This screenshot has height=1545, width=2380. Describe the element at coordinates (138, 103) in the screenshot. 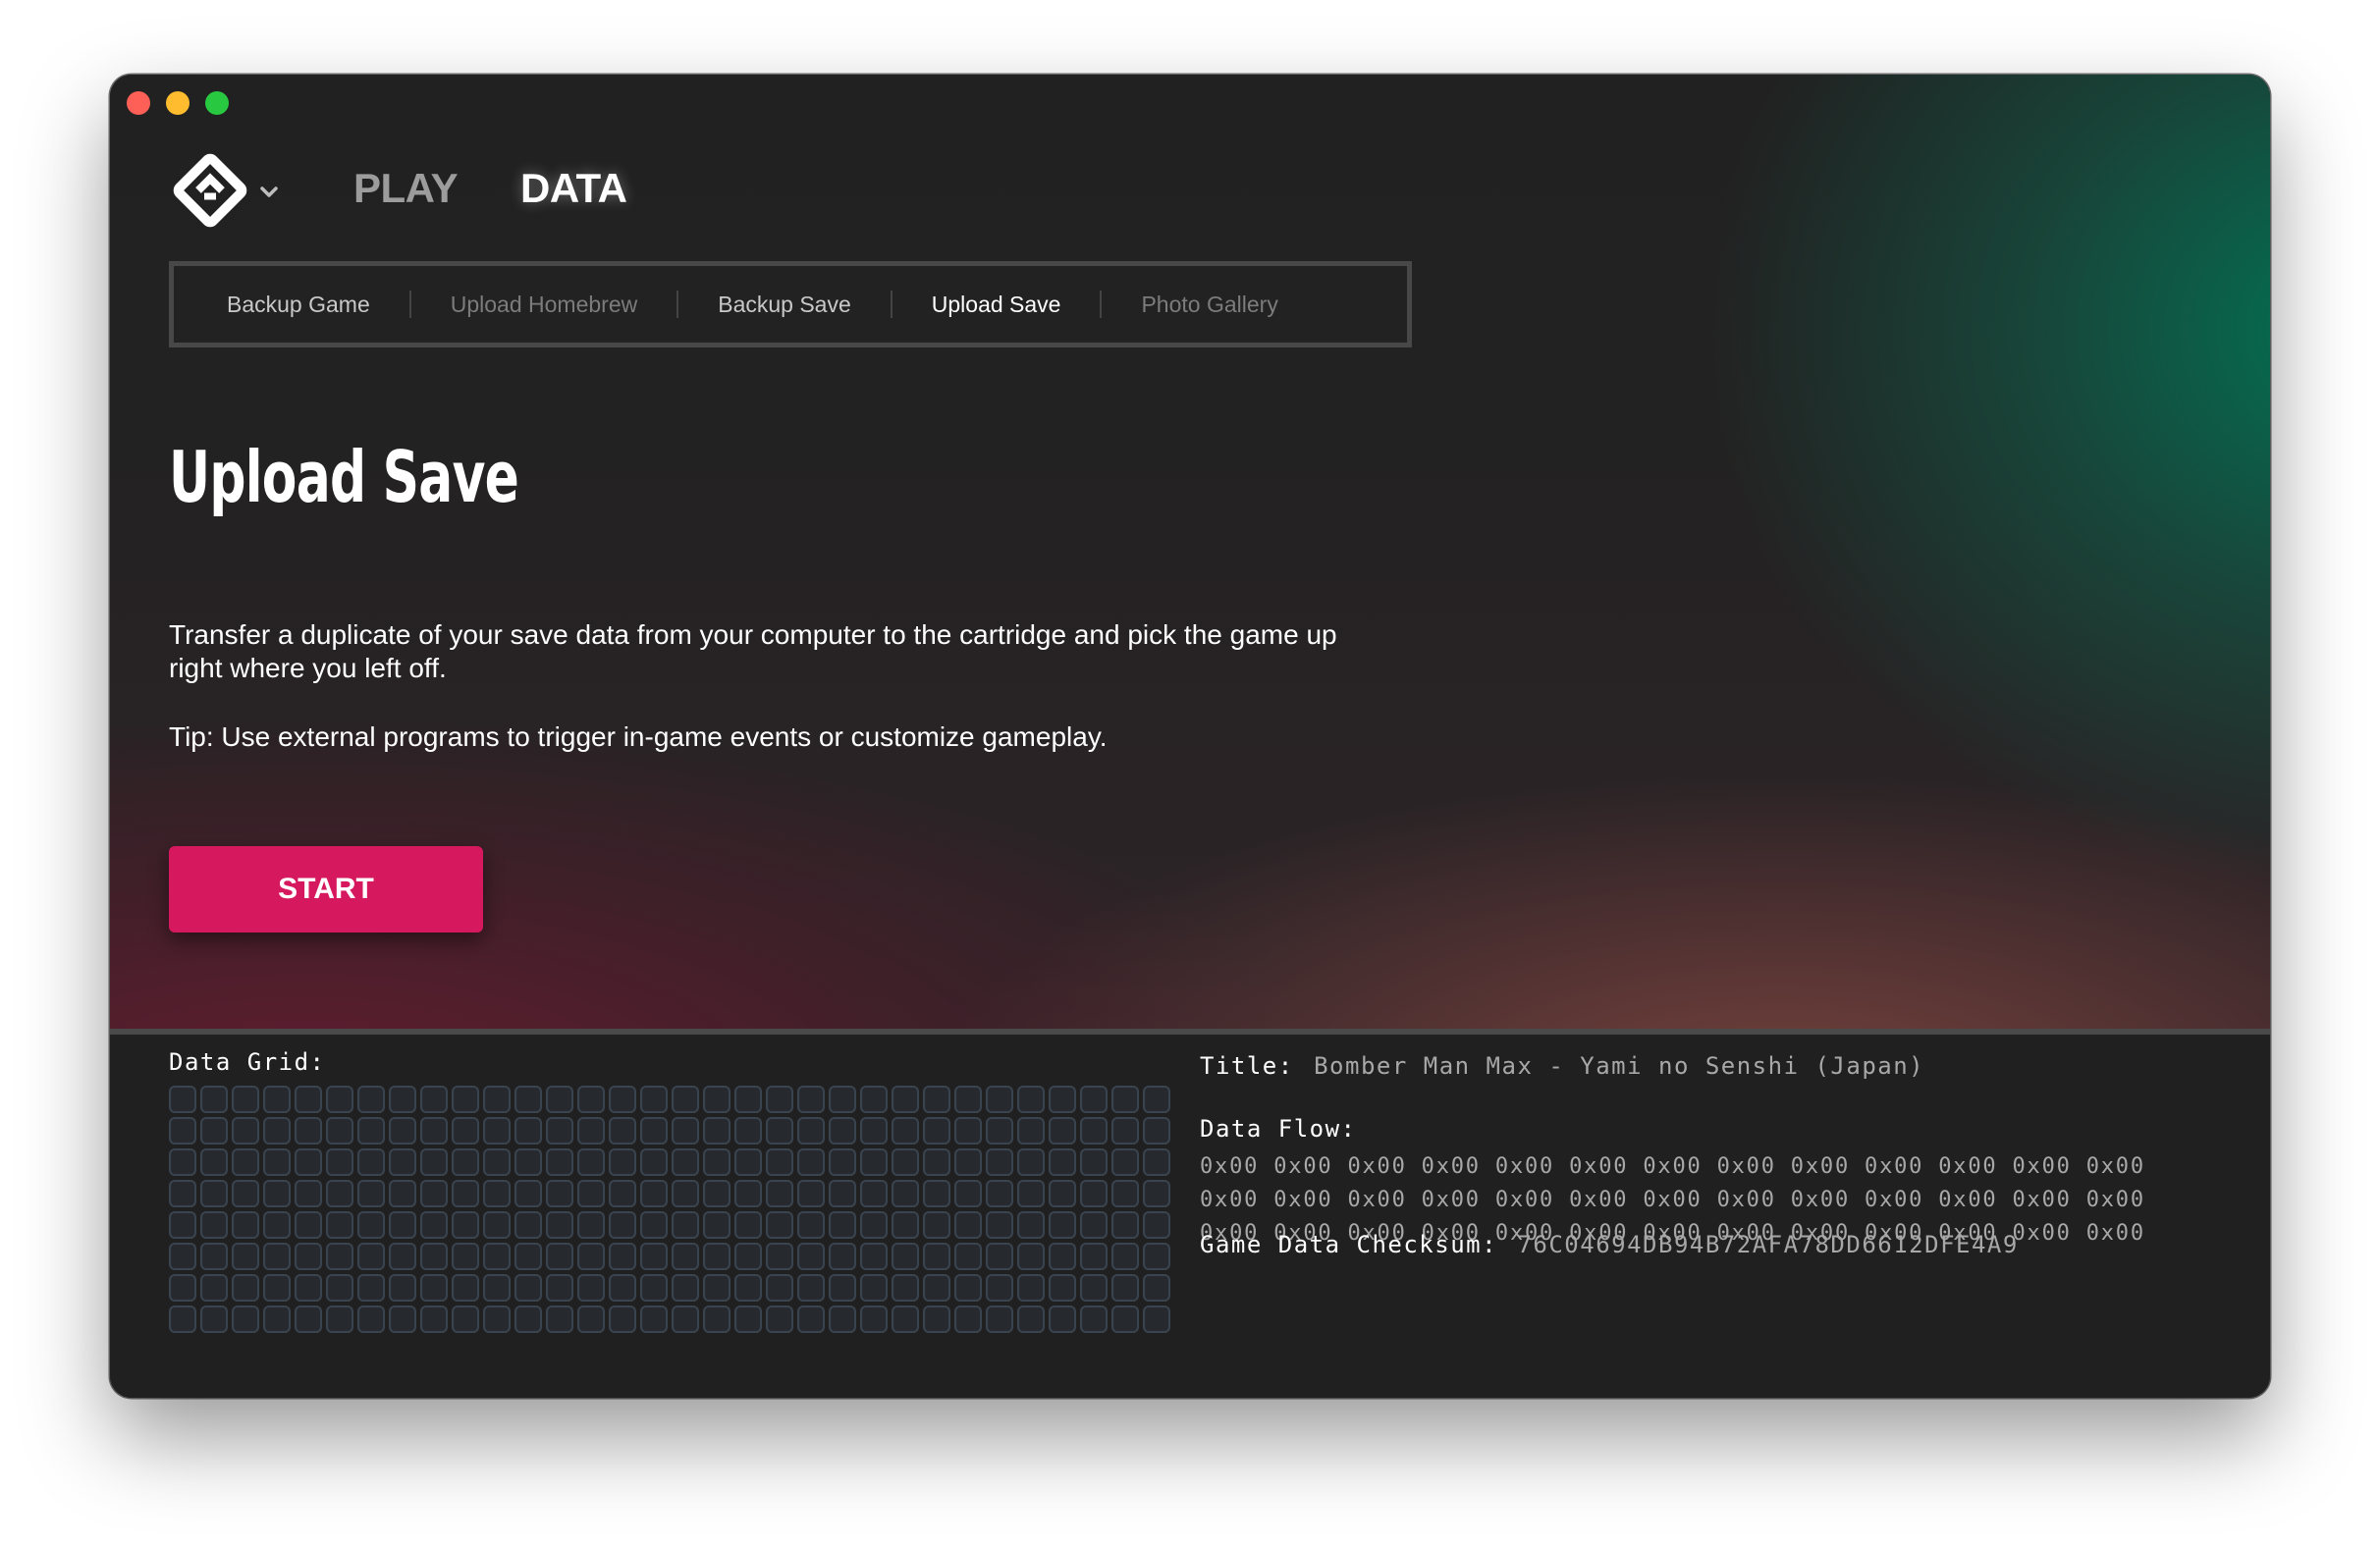

I see `close-window-button` at that location.